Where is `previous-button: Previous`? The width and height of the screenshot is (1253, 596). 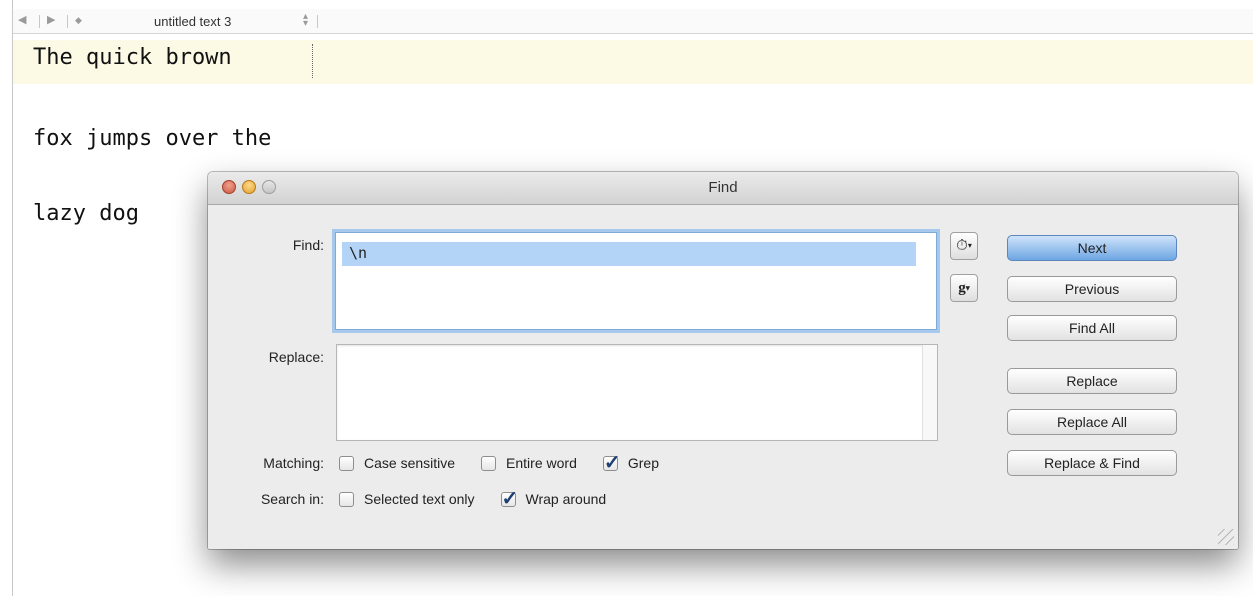
previous-button: Previous is located at coordinates (1092, 289).